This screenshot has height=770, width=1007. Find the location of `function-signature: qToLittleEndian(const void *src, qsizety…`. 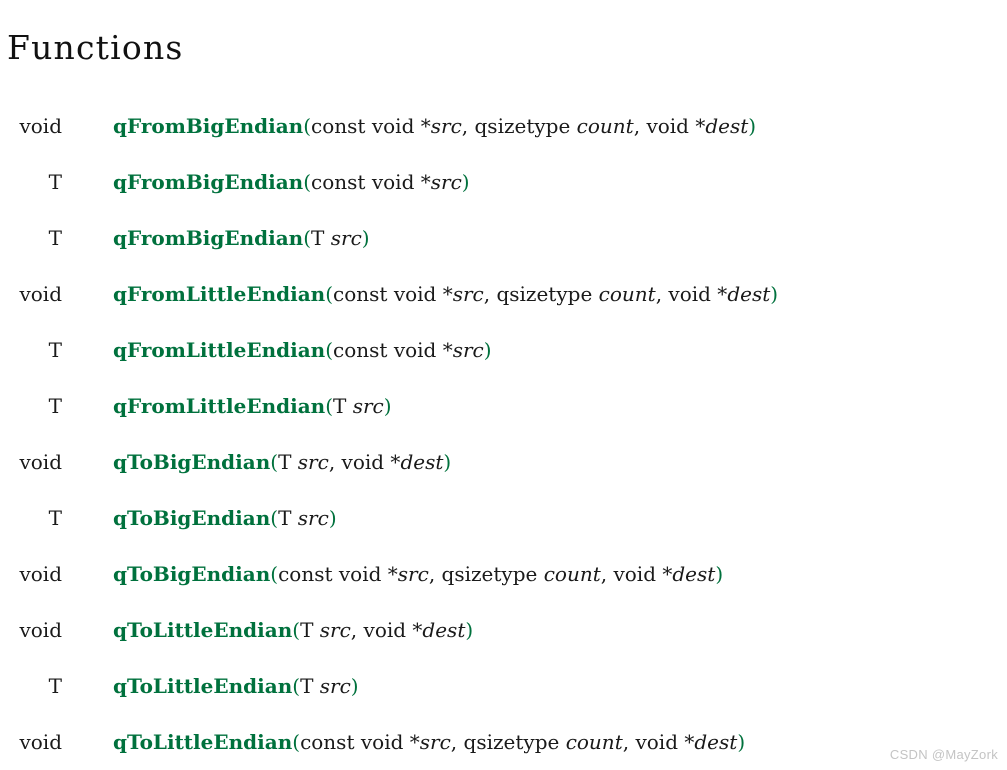

function-signature: qToLittleEndian(const void *src, qsizety… is located at coordinates (534, 742).